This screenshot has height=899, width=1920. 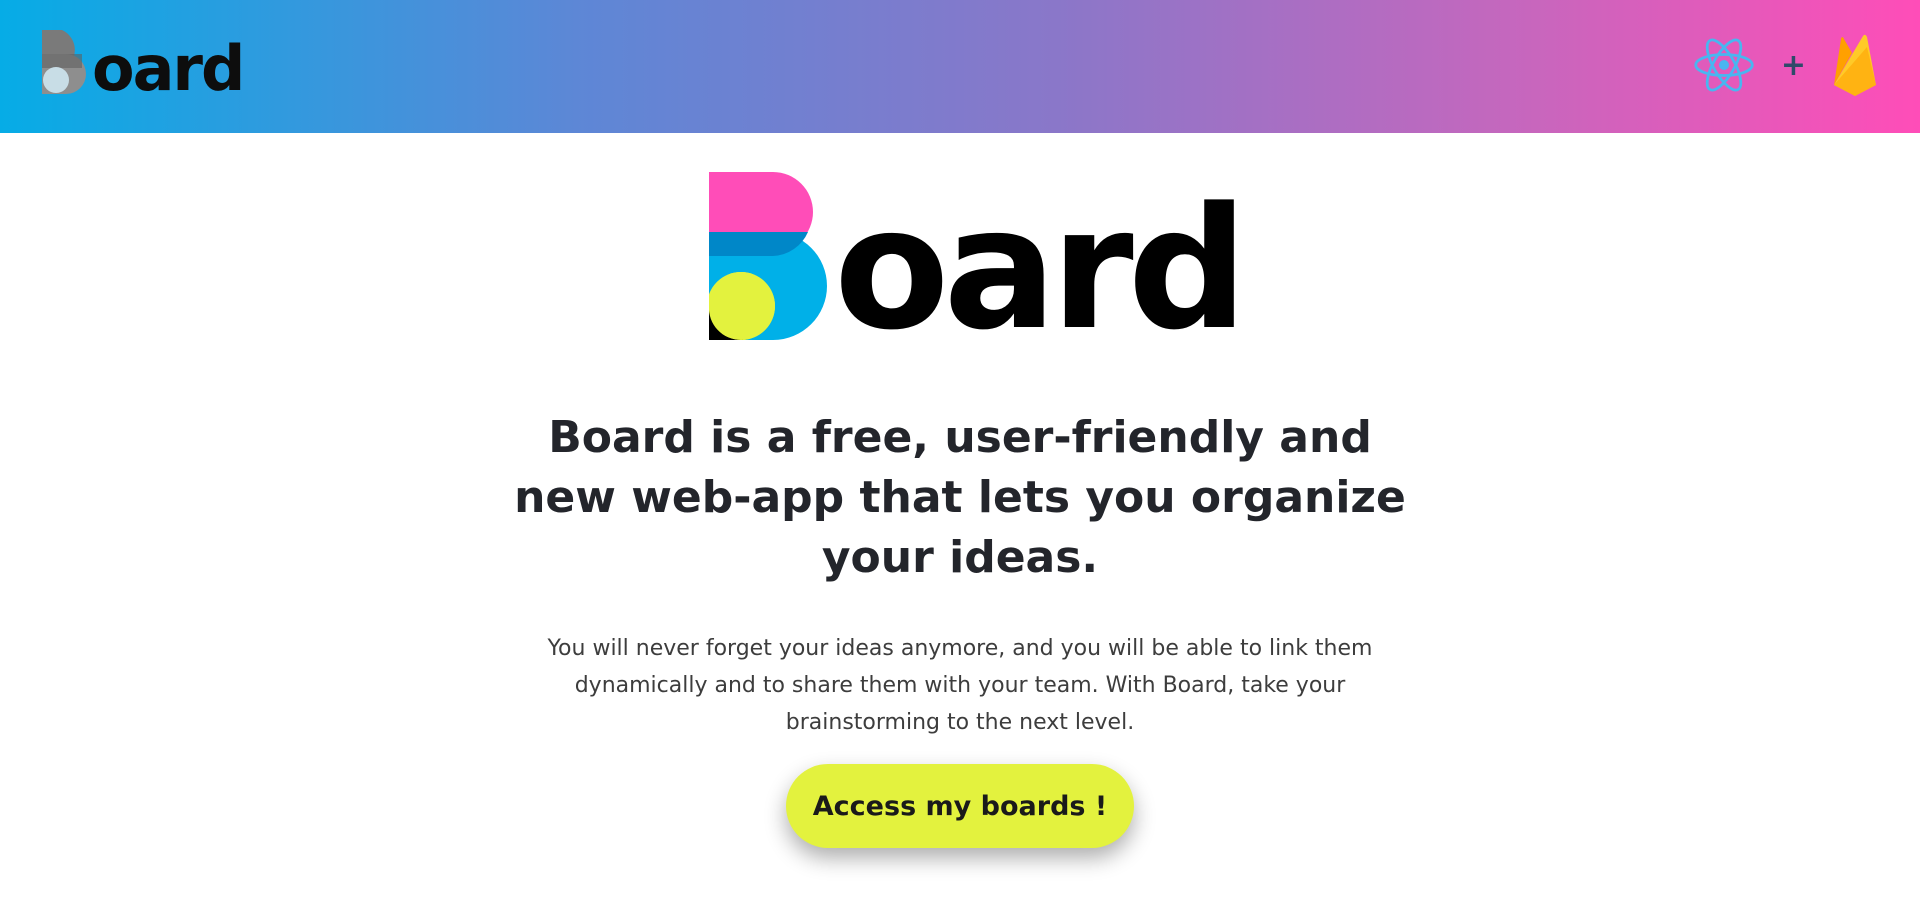 I want to click on access-boards-button: Access my boards !, so click(x=960, y=806).